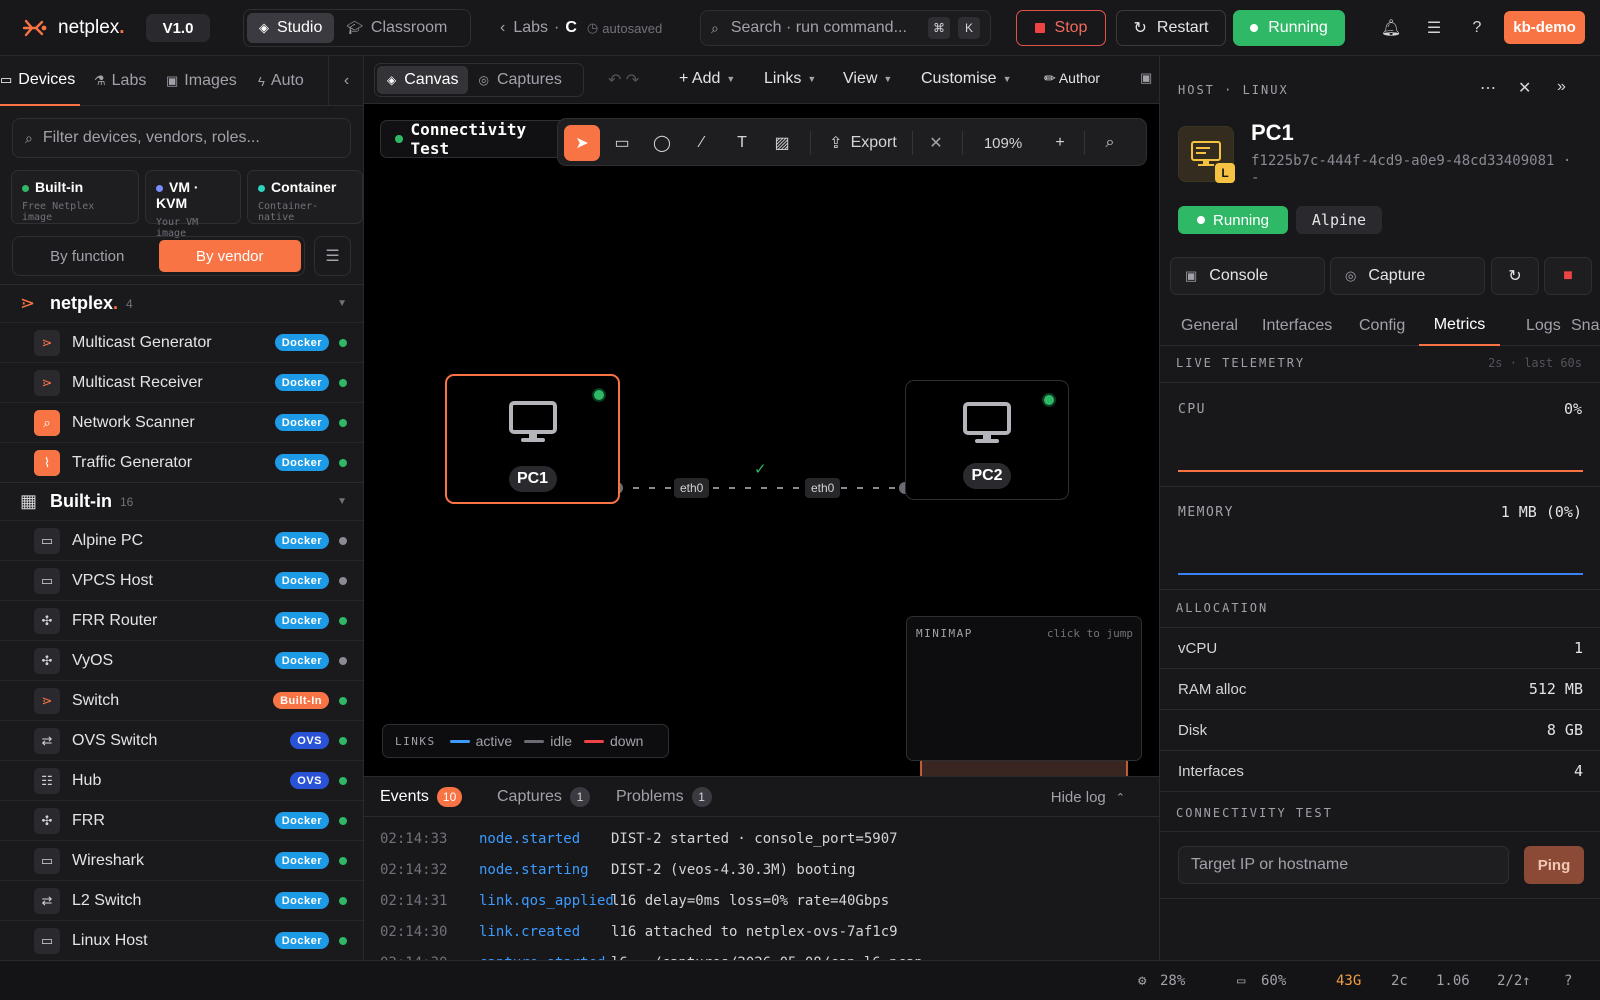 The width and height of the screenshot is (1600, 1000). I want to click on running-status-button: Running, so click(1289, 28).